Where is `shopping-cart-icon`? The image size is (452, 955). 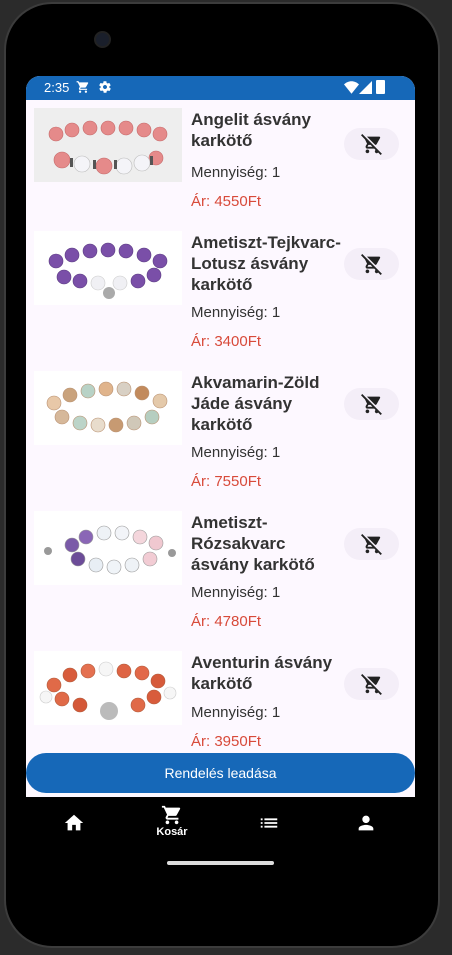
shopping-cart-icon is located at coordinates (171, 815).